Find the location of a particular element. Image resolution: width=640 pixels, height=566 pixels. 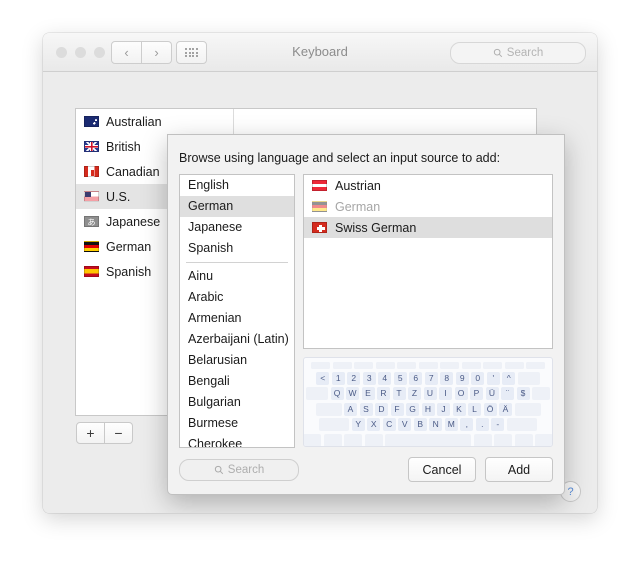

keyboard-row-function is located at coordinates (428, 365).